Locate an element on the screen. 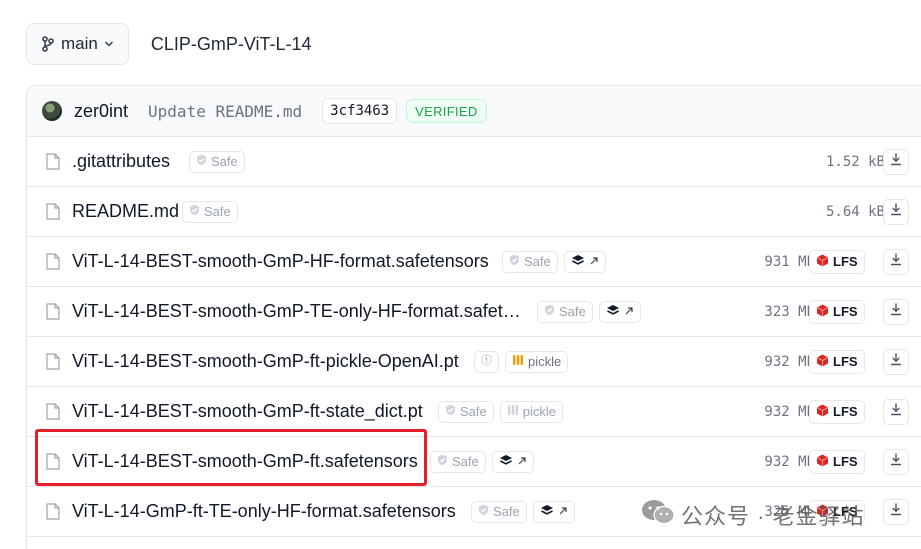 The image size is (921, 549). file-size: 931 MB is located at coordinates (789, 261).